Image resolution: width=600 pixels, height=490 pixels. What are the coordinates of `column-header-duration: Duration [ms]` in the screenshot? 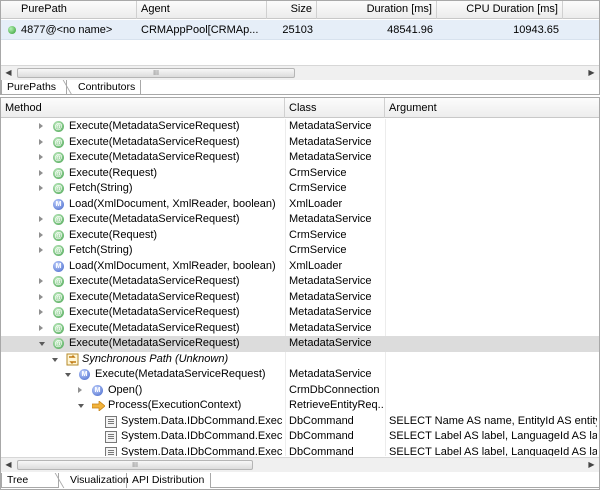 It's located at (377, 10).